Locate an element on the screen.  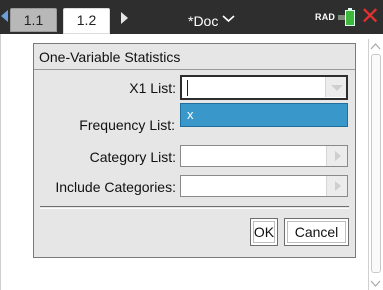
cancel-button-label: Cancel is located at coordinates (316, 232).